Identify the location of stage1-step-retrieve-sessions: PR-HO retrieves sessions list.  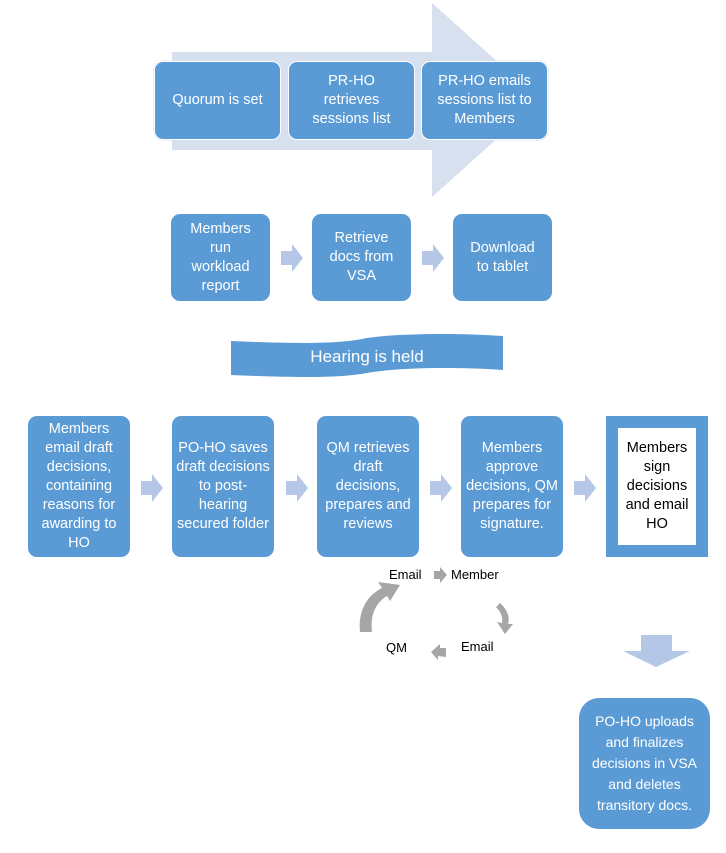
(351, 100).